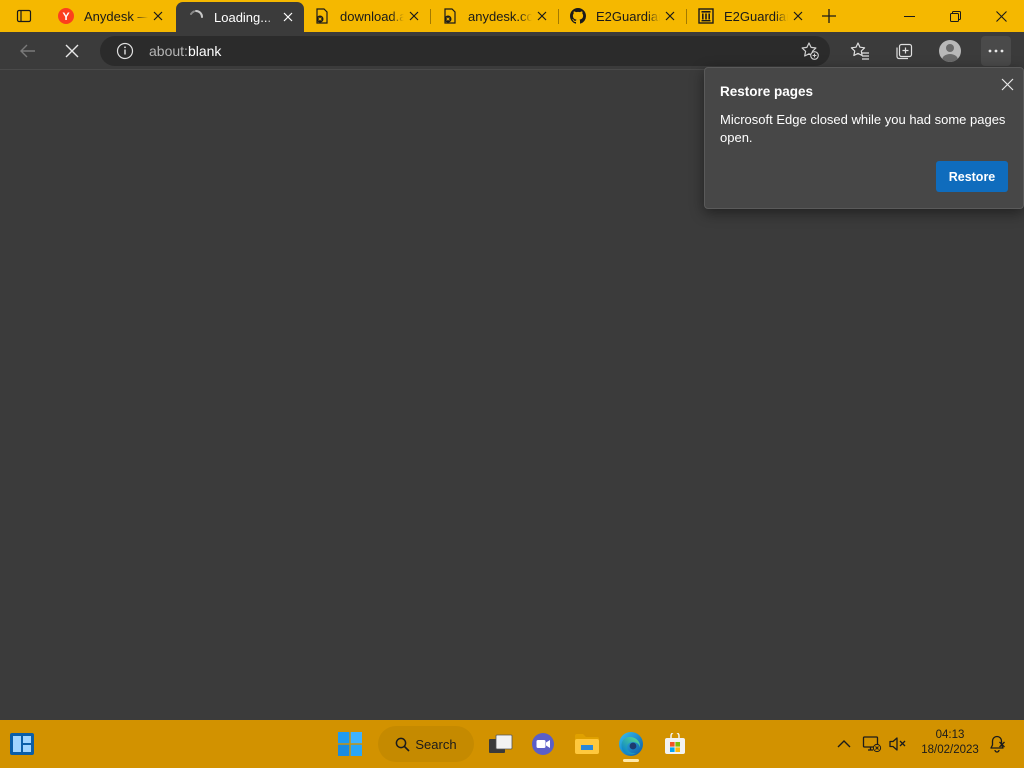  I want to click on volume-button, so click(898, 744).